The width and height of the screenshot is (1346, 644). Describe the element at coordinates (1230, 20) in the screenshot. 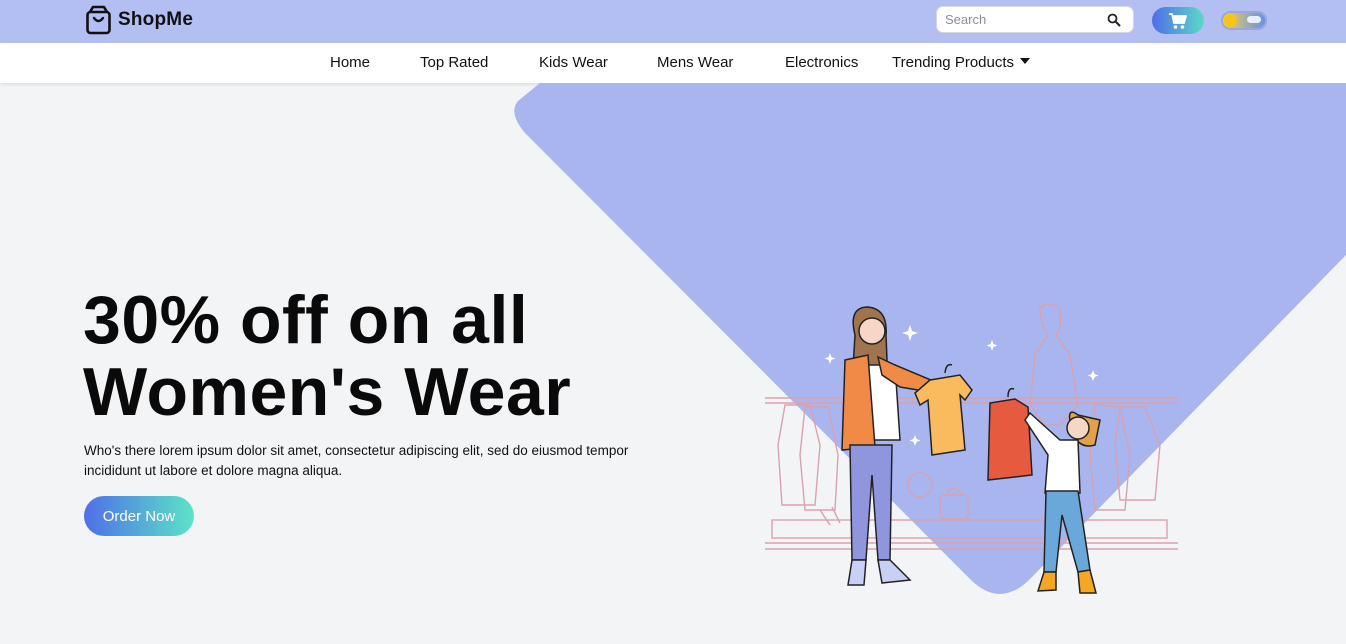

I see `sun-icon` at that location.